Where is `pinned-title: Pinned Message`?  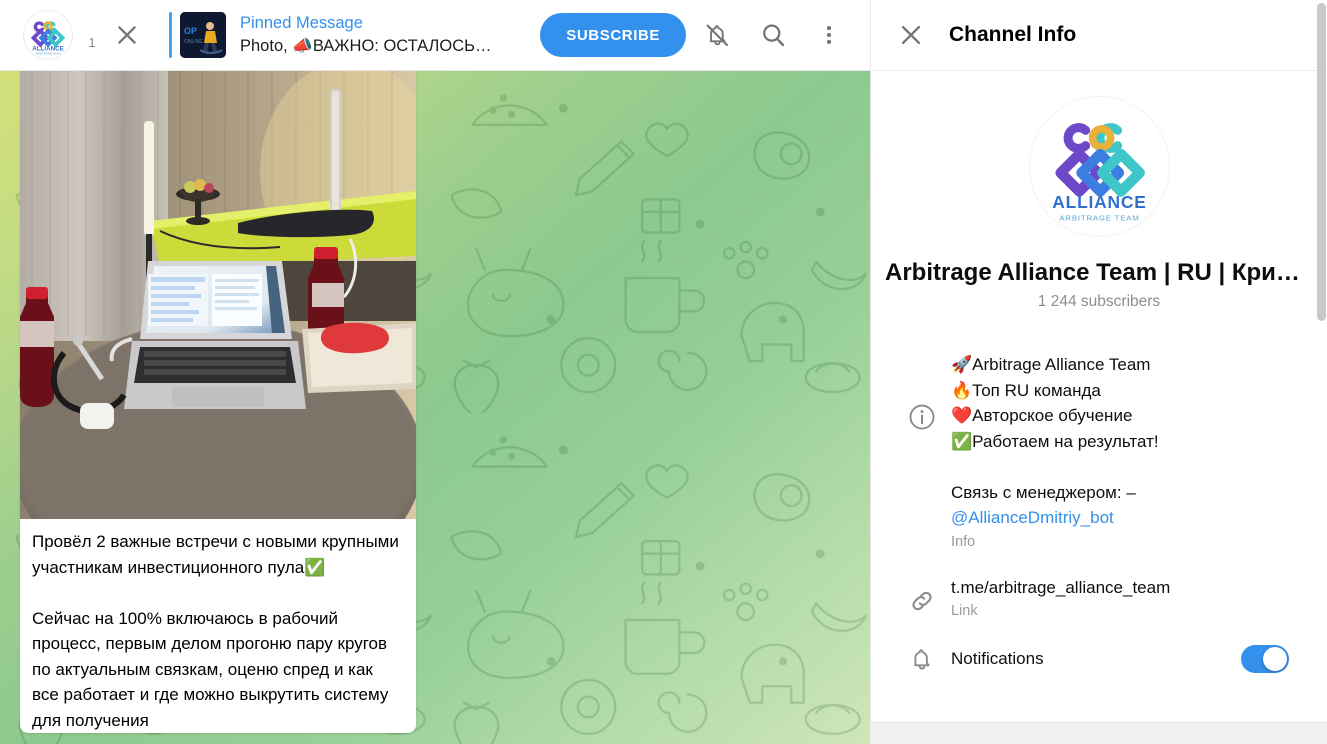
pinned-title: Pinned Message is located at coordinates (301, 23).